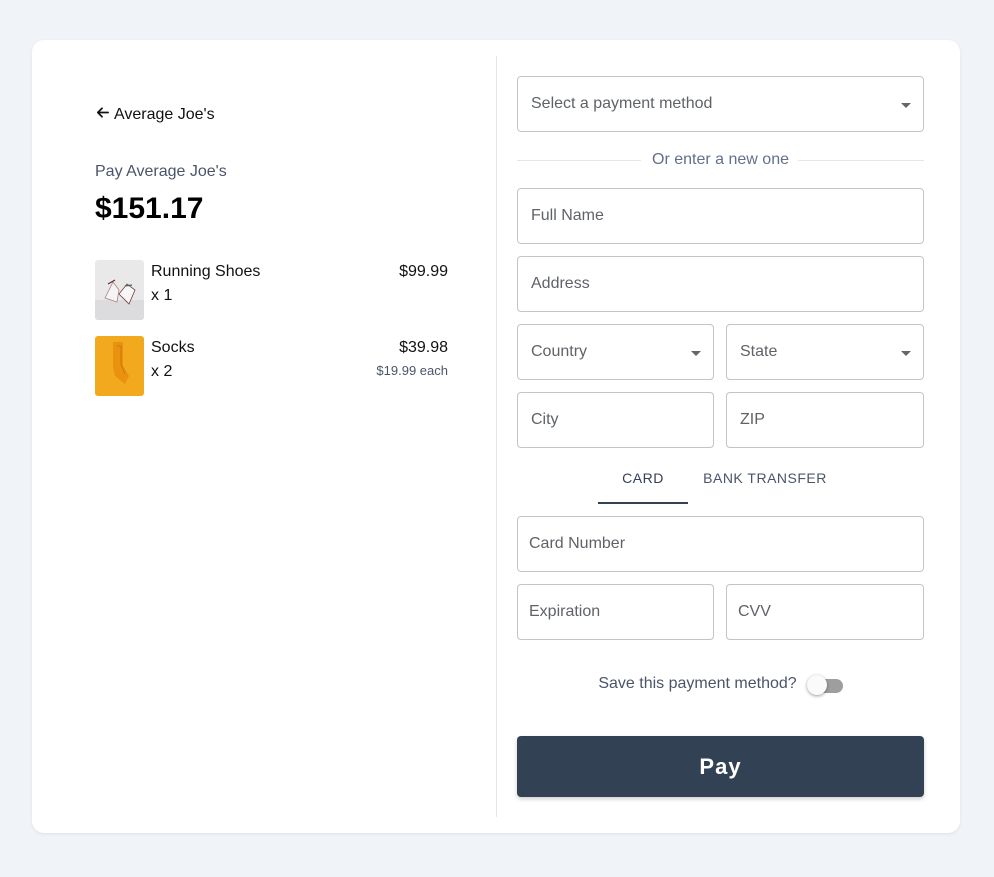 The width and height of the screenshot is (994, 877). I want to click on tab-bank-transfer: BANK TRANSFER, so click(765, 487).